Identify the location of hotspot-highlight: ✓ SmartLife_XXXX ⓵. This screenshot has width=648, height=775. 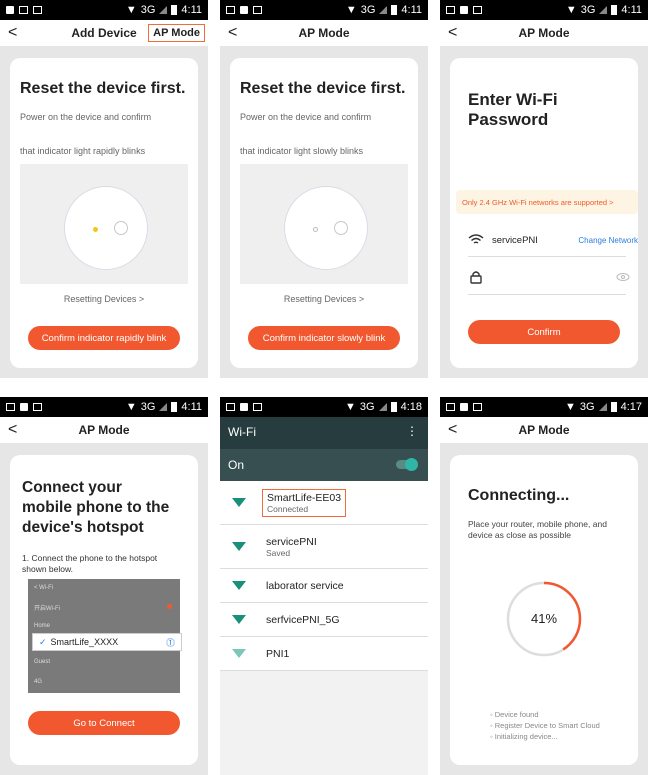
(107, 642).